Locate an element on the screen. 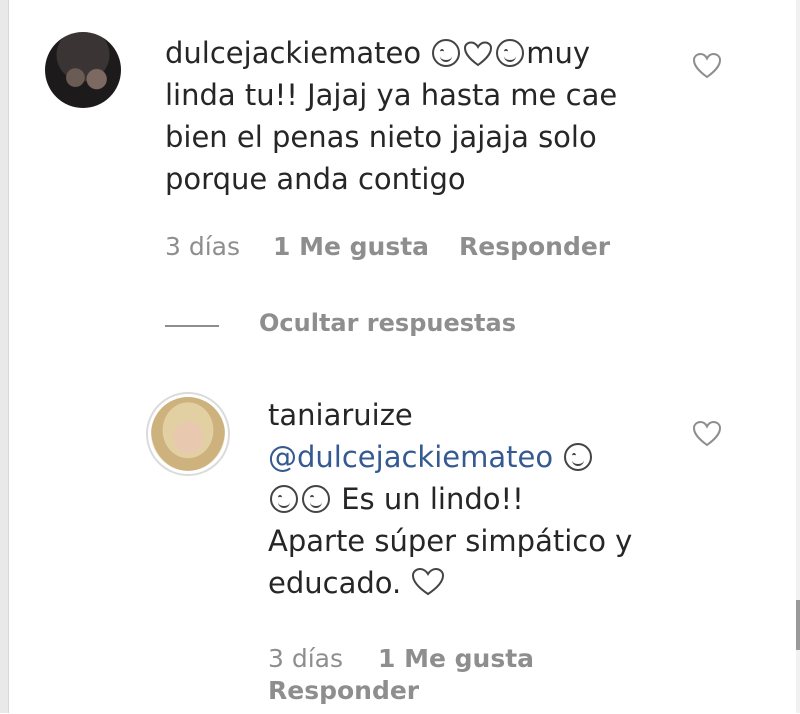  scrollbar-thumb is located at coordinates (798, 625).